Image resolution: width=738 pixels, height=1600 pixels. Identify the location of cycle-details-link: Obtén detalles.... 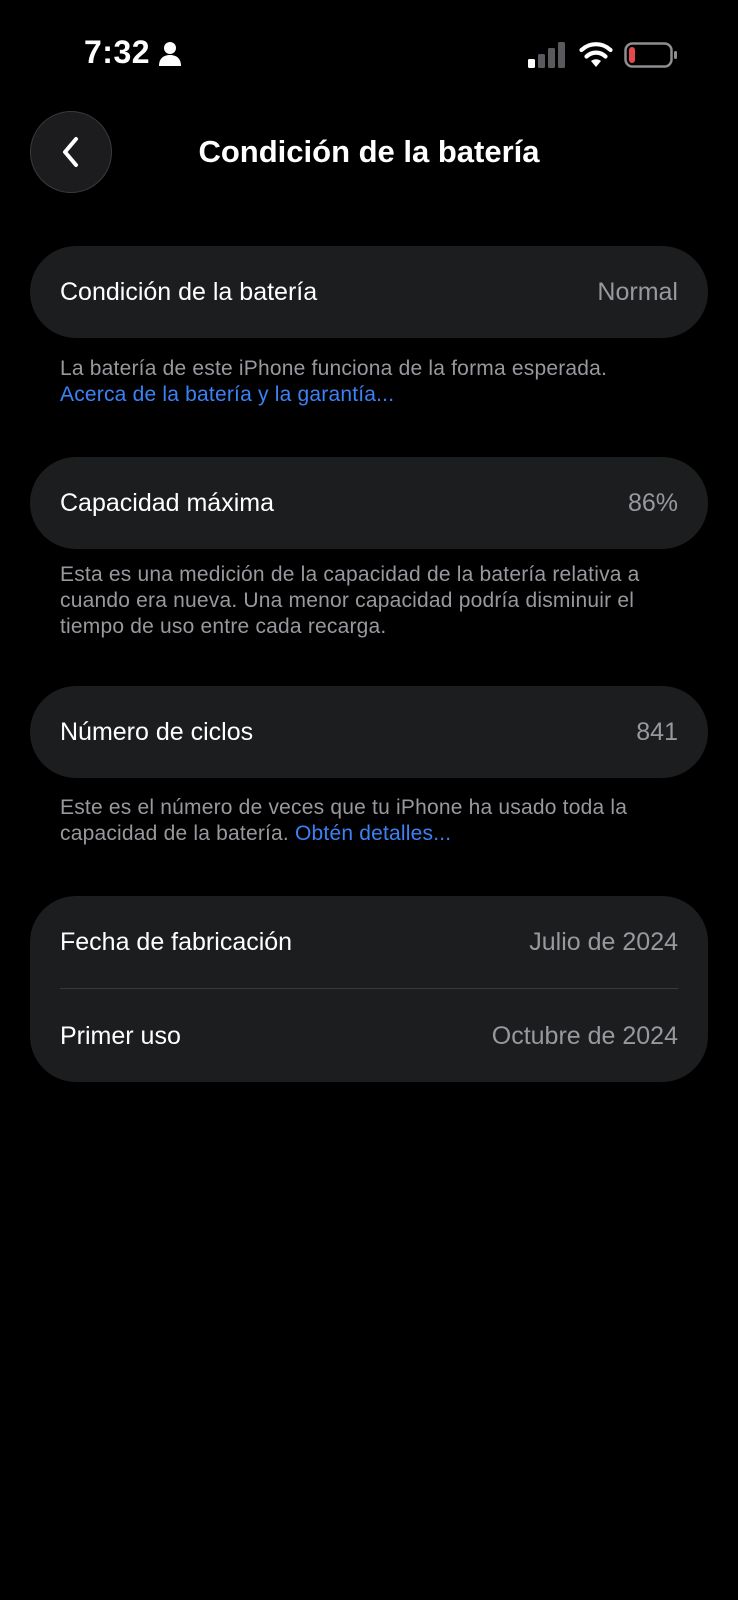
(373, 833).